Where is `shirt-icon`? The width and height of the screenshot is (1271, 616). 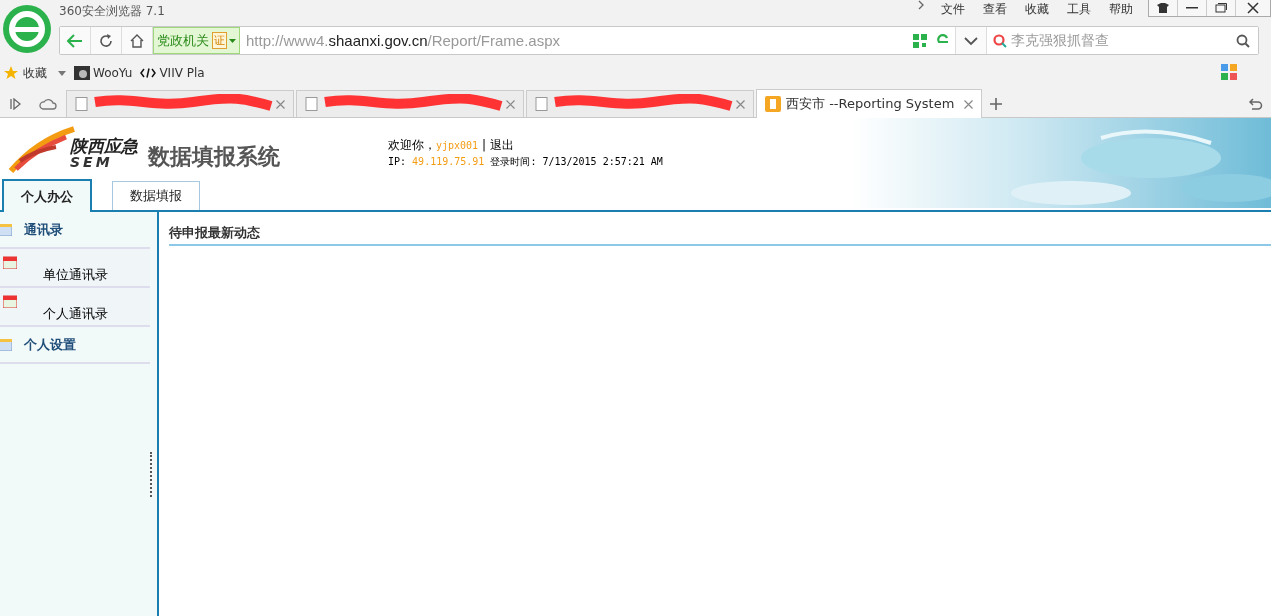 shirt-icon is located at coordinates (1163, 8).